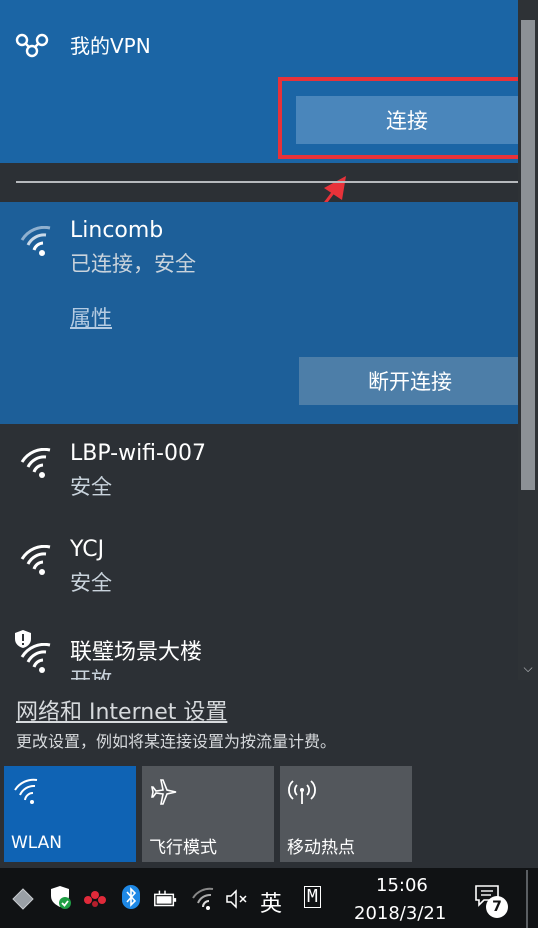  I want to click on wifi-tray-icon, so click(203, 899).